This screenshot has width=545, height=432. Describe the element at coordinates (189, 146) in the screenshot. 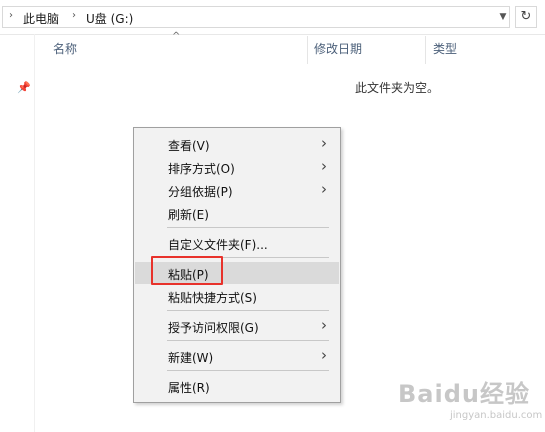

I see `menu-item-label: 查看(V)` at that location.